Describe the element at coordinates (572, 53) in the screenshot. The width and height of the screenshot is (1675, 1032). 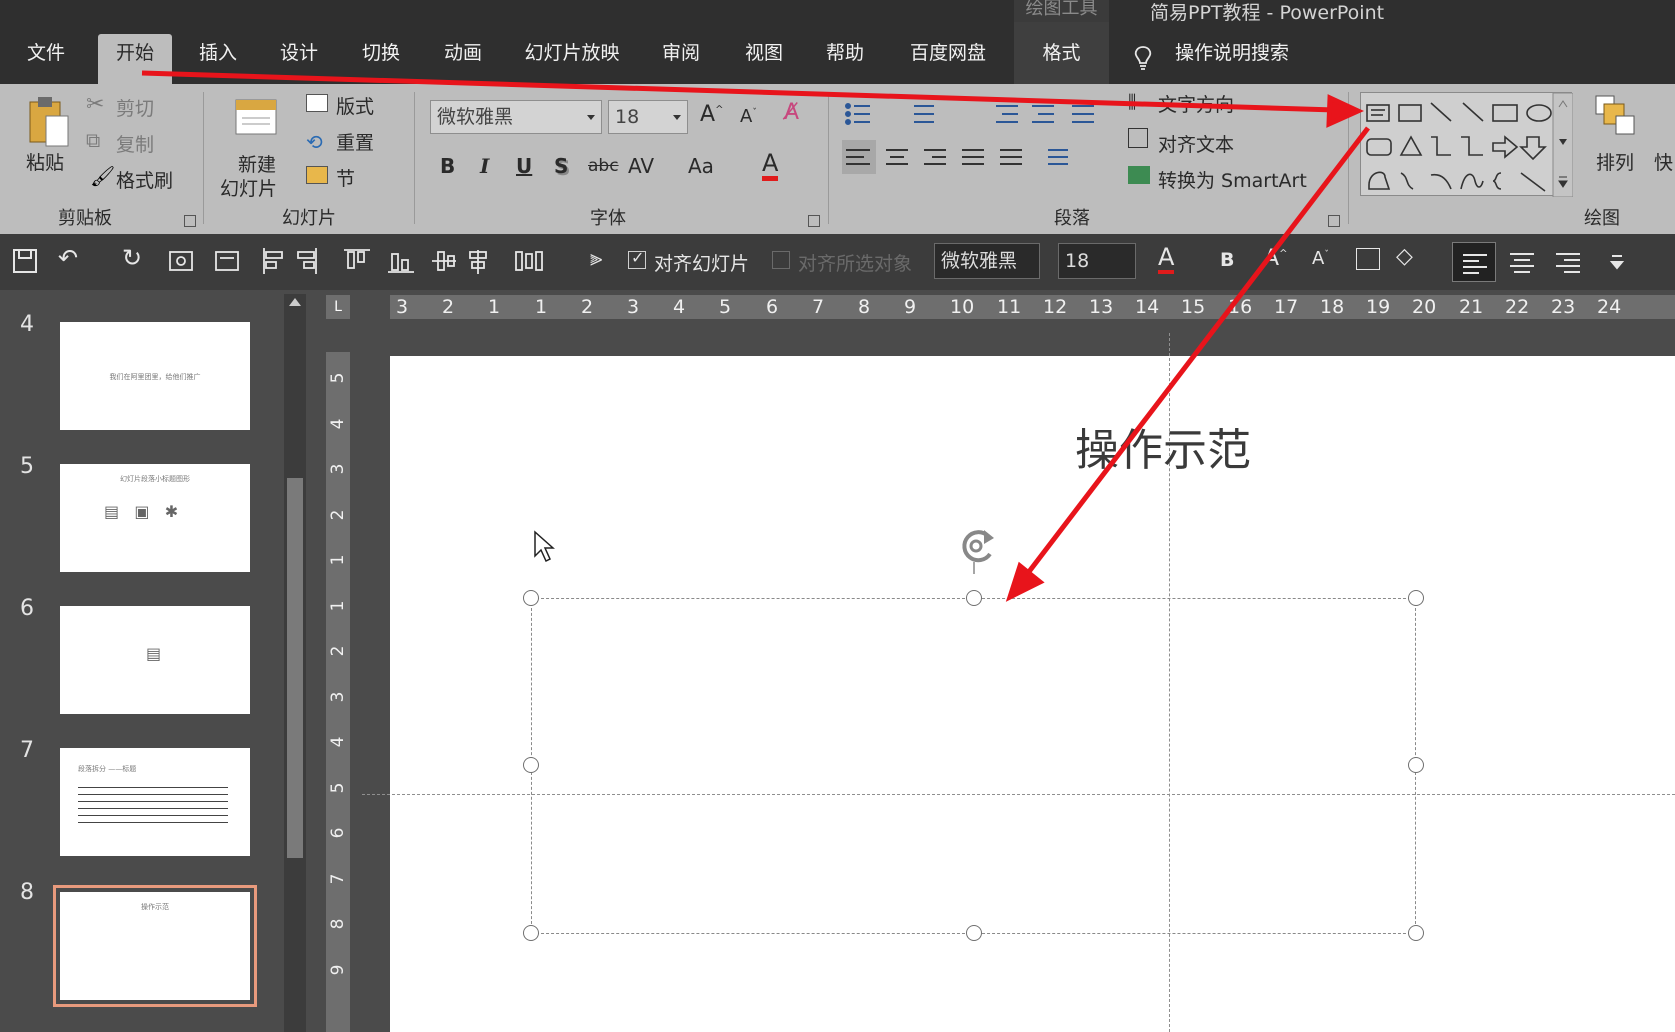
I see `tab-slideshow: 幻灯片放映` at that location.